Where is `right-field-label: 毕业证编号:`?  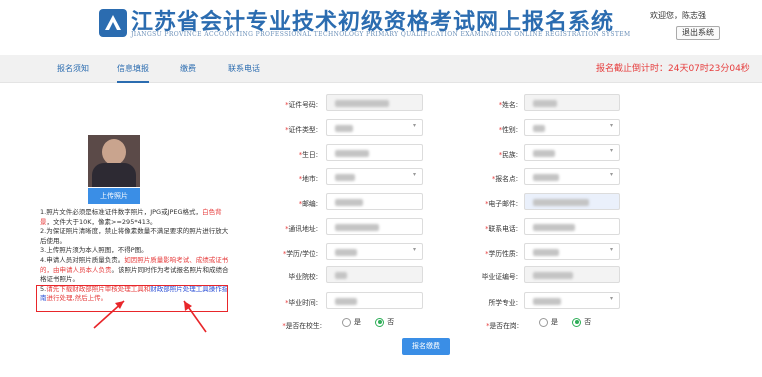
right-field-label: 毕业证编号: is located at coordinates (499, 277).